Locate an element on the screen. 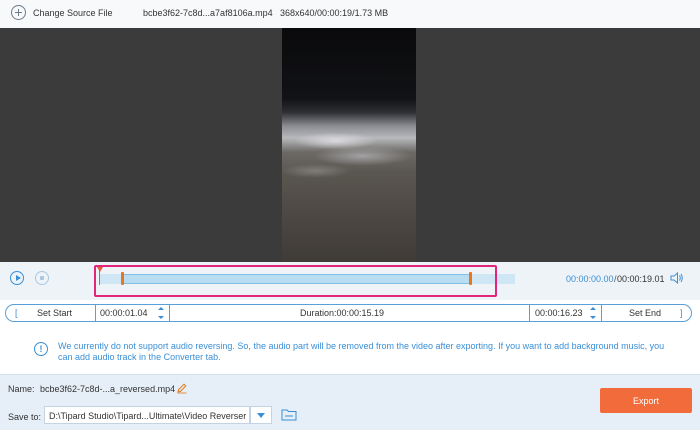 Image resolution: width=700 pixels, height=430 pixels. total-time: 00:00:19.01 is located at coordinates (641, 279).